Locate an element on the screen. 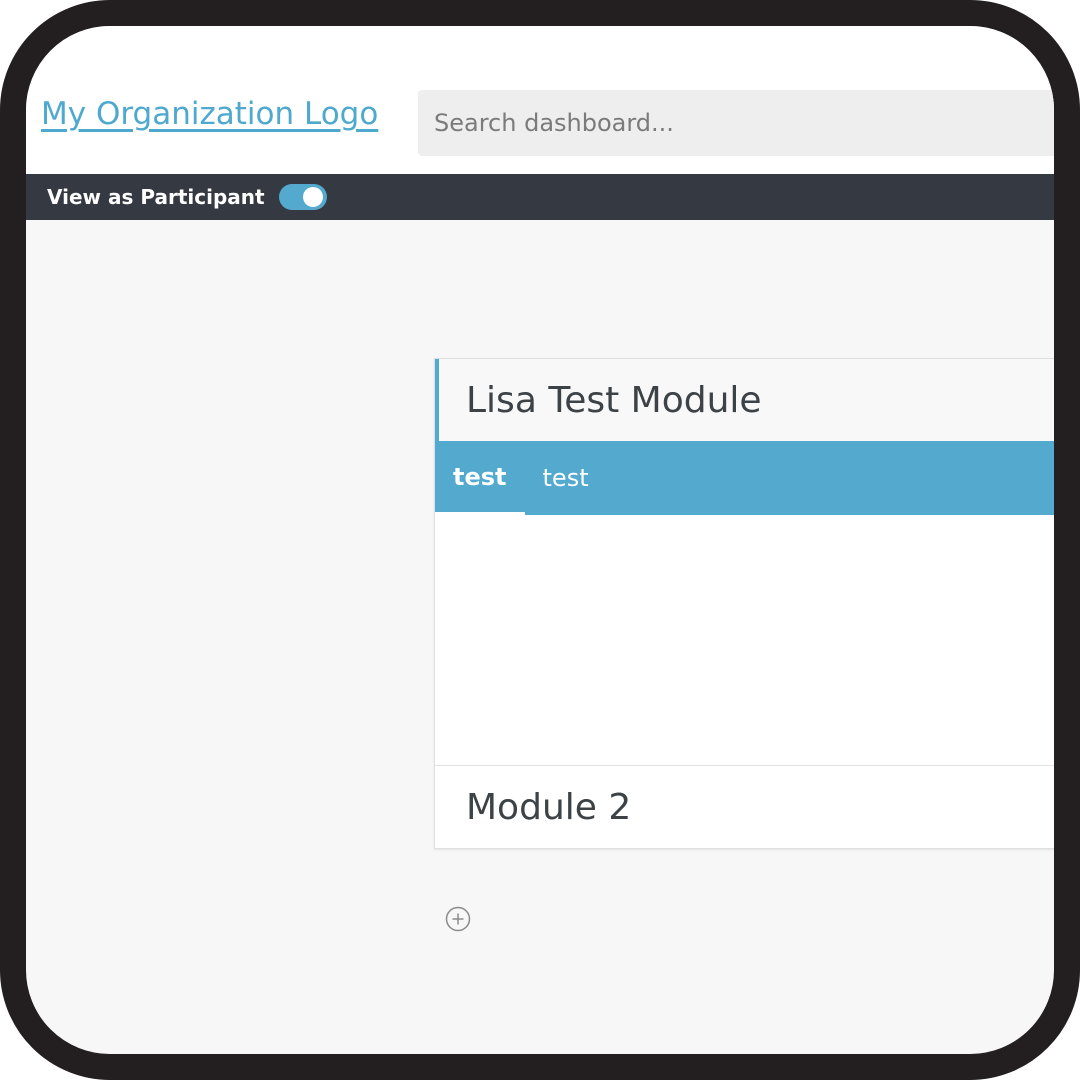  add-module-button is located at coordinates (458, 919).